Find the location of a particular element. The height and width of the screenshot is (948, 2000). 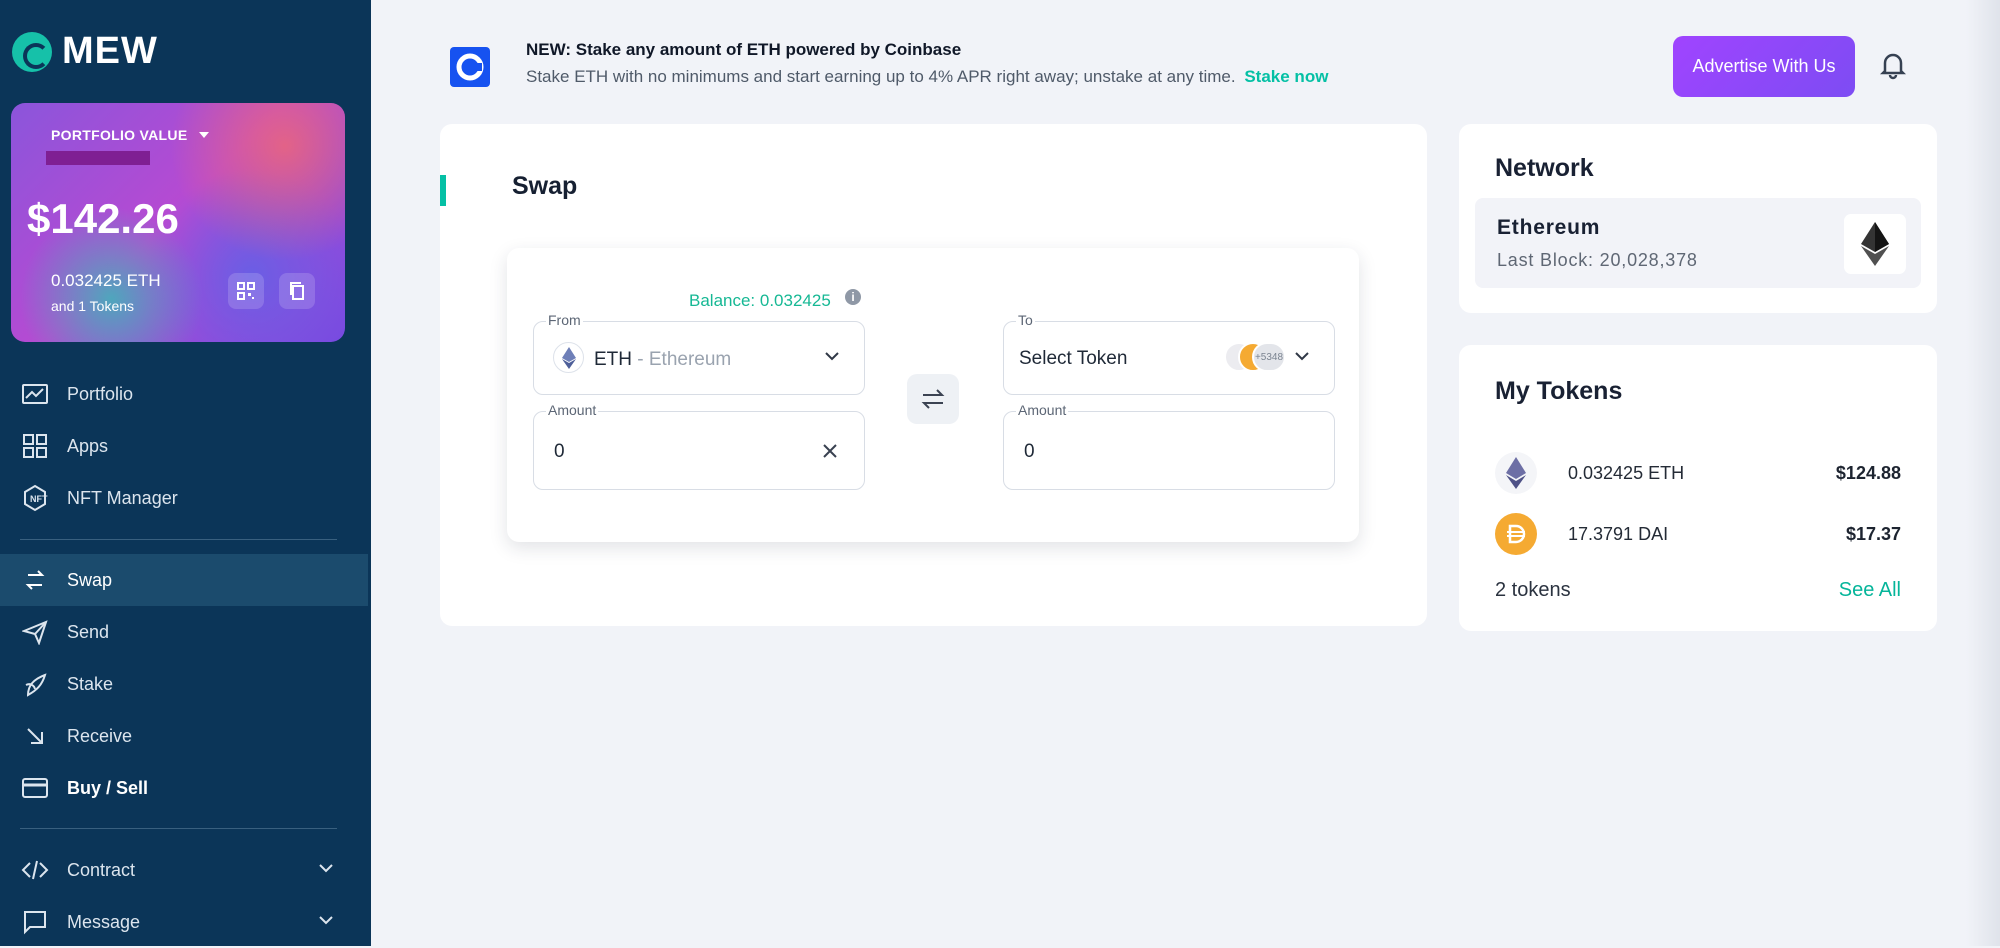

receive-icon is located at coordinates (35, 736).